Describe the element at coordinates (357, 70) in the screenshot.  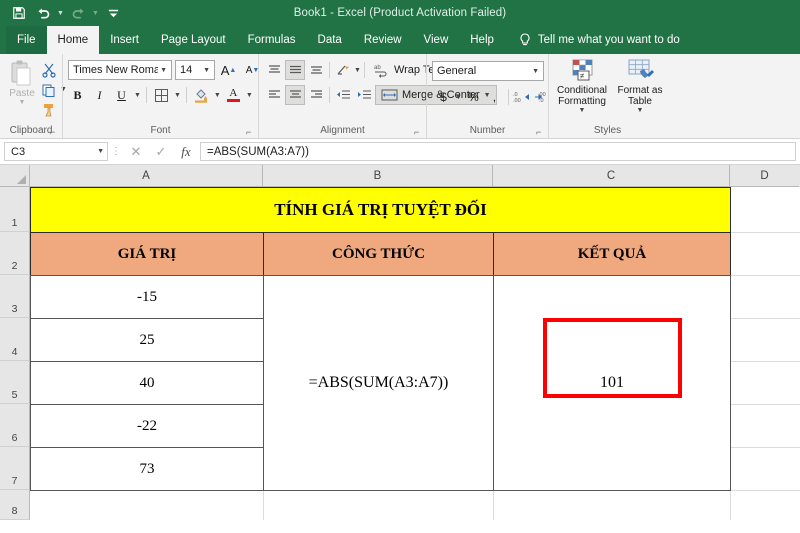
I see `orientation-dropdown-icon: ▼` at that location.